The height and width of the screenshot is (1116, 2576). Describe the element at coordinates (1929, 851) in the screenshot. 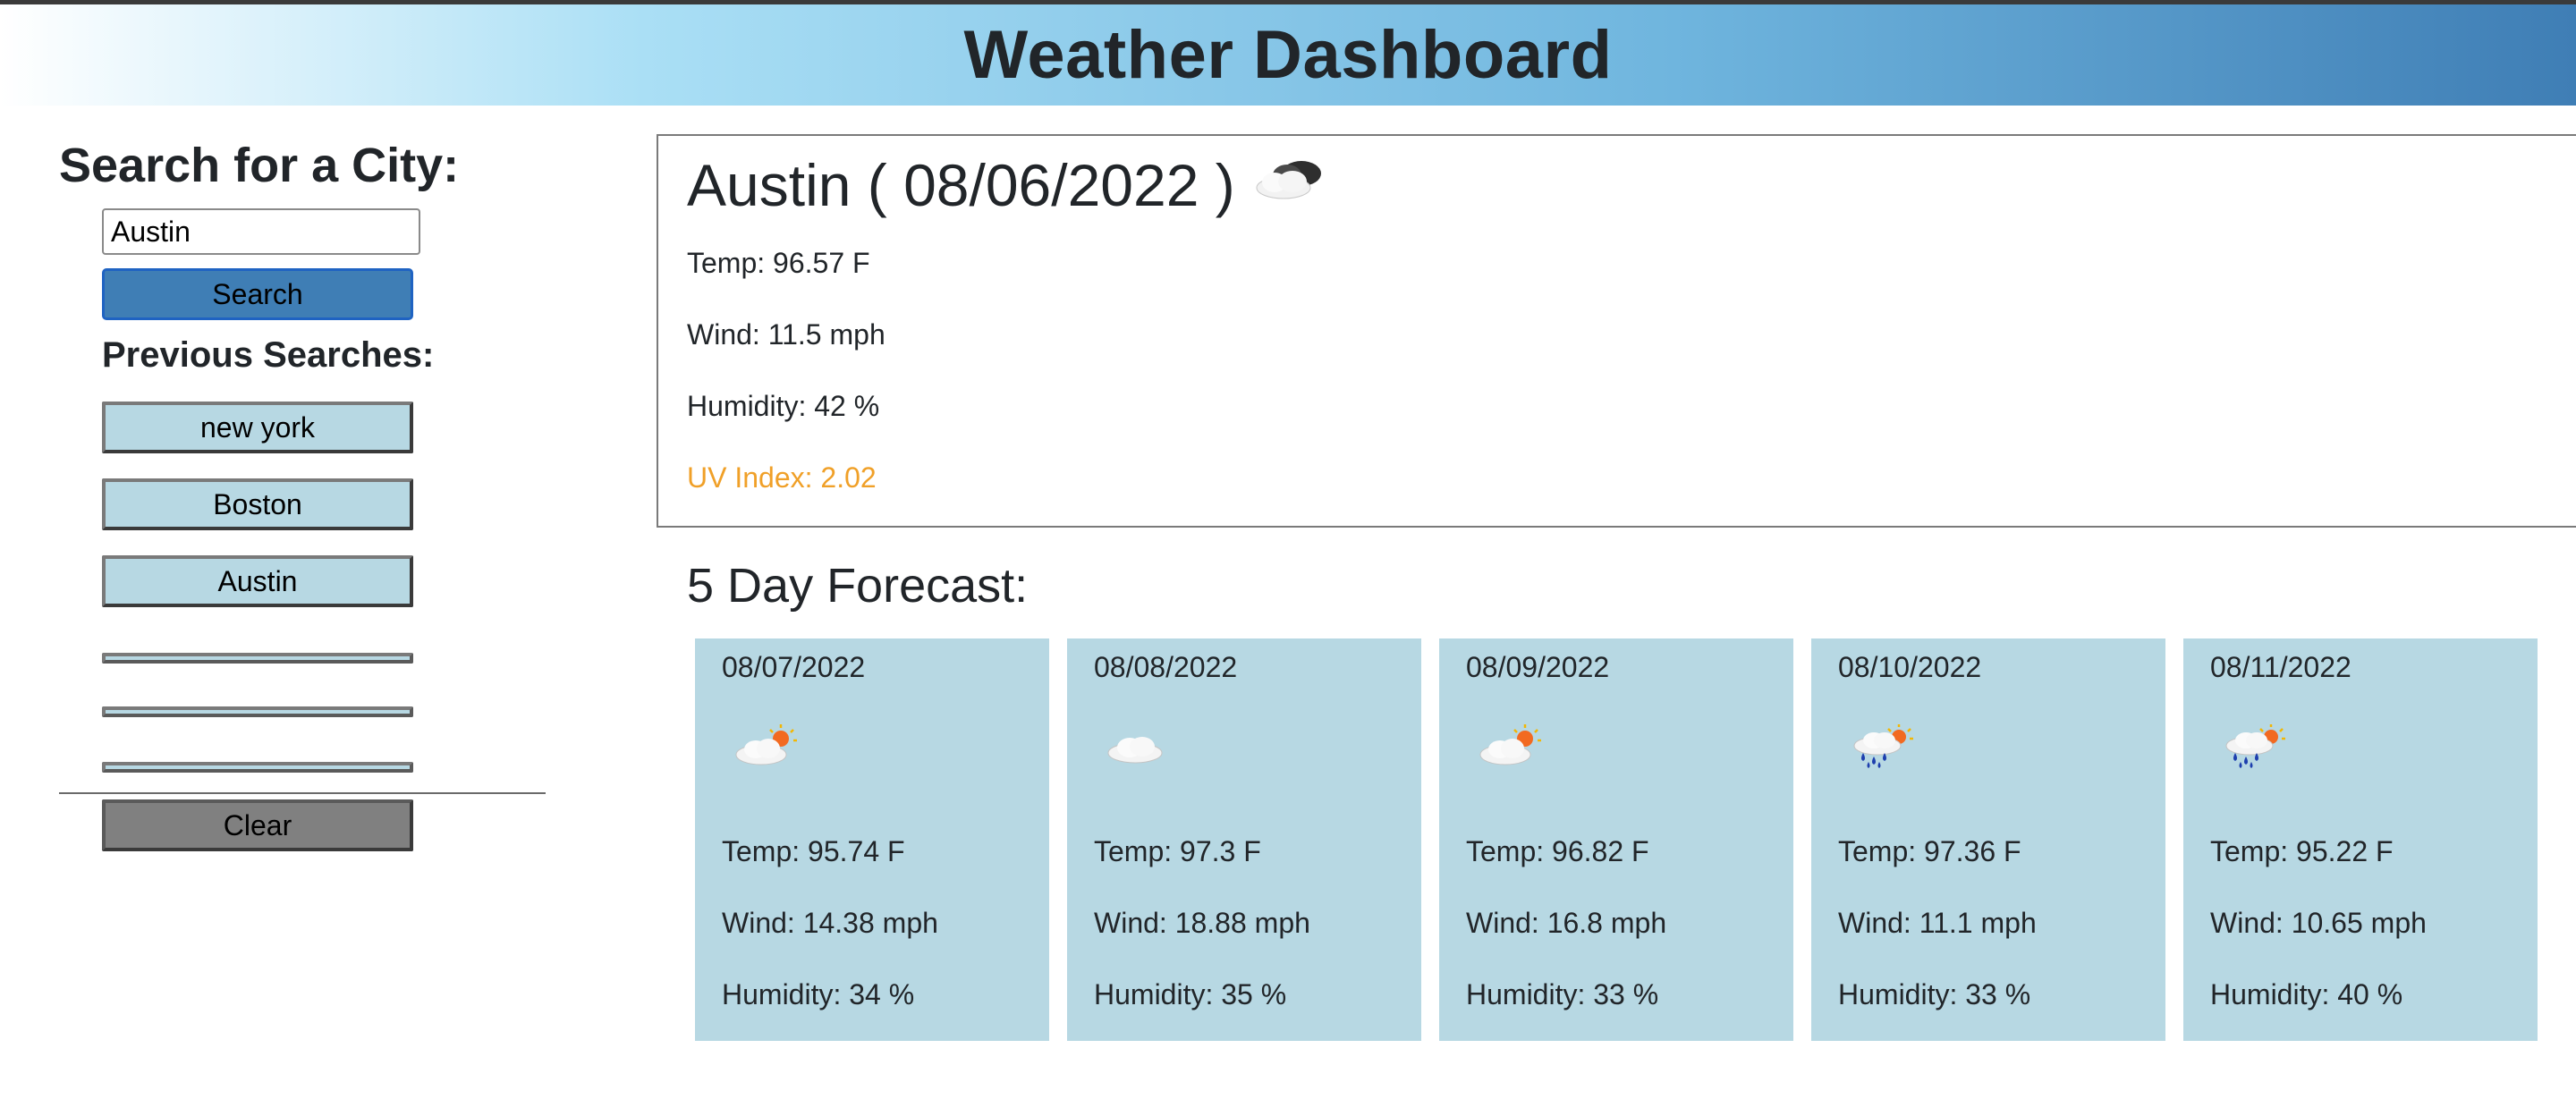

I see `forecast-temp: Temp: 97.36 F` at that location.